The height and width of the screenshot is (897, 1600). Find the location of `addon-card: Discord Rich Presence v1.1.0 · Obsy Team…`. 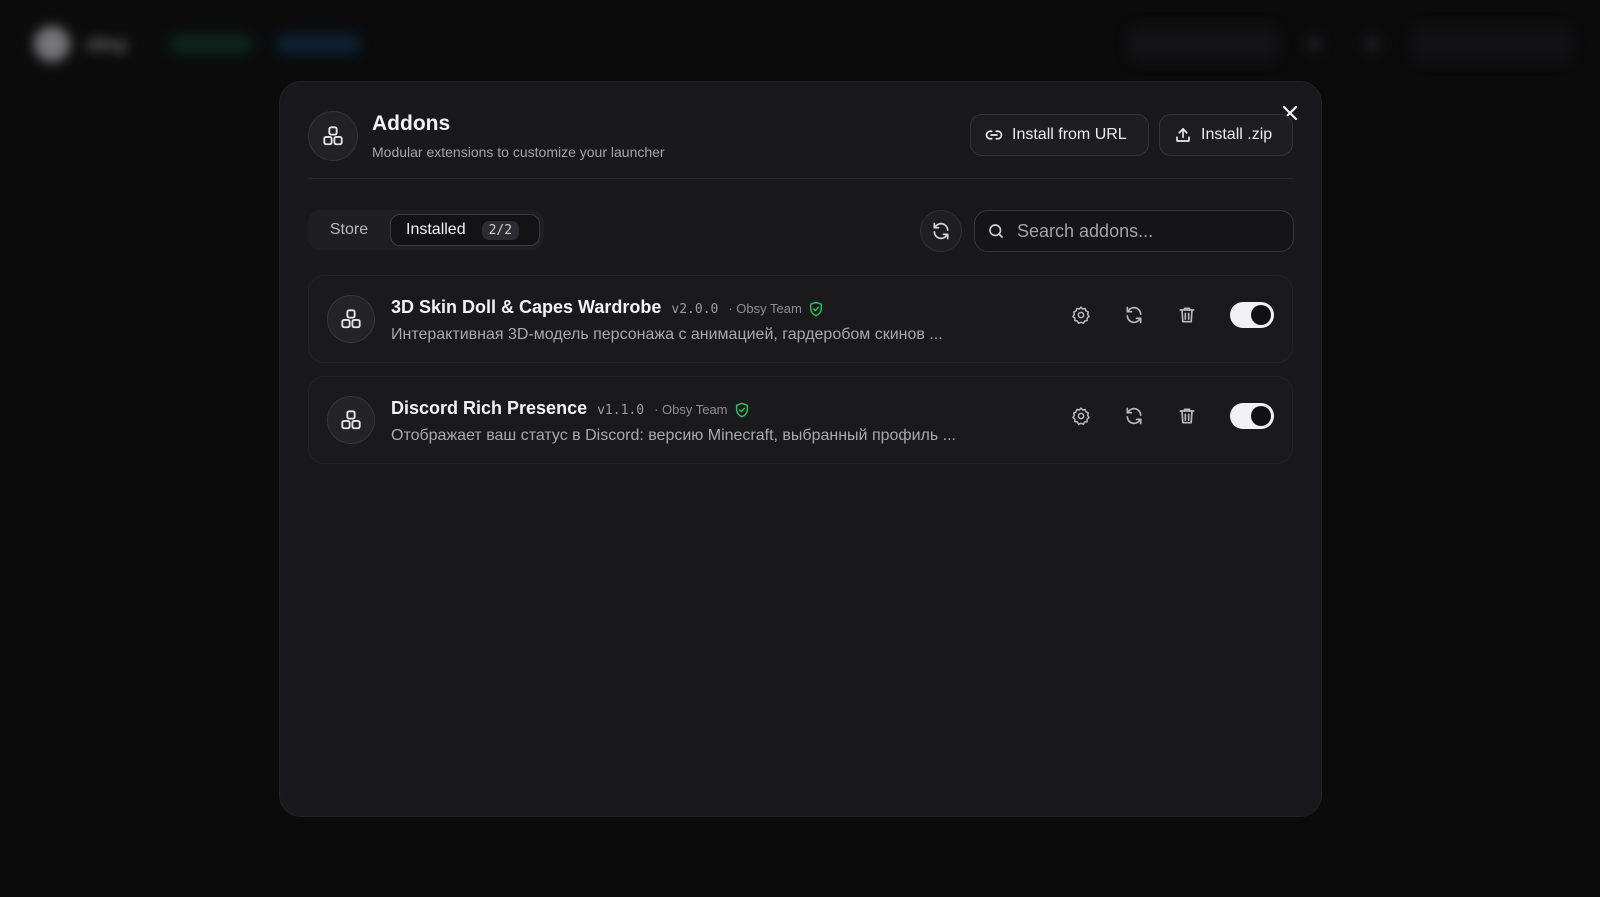

addon-card: Discord Rich Presence v1.1.0 · Obsy Team… is located at coordinates (800, 420).